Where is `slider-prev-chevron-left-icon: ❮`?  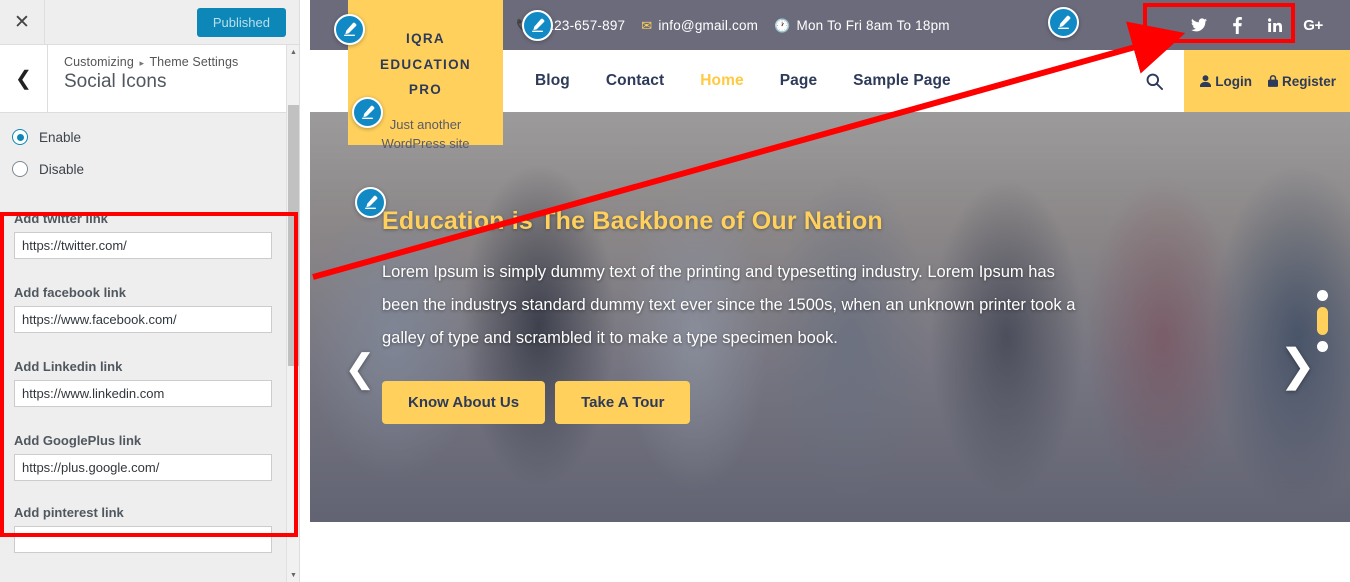 slider-prev-chevron-left-icon: ❮ is located at coordinates (360, 369).